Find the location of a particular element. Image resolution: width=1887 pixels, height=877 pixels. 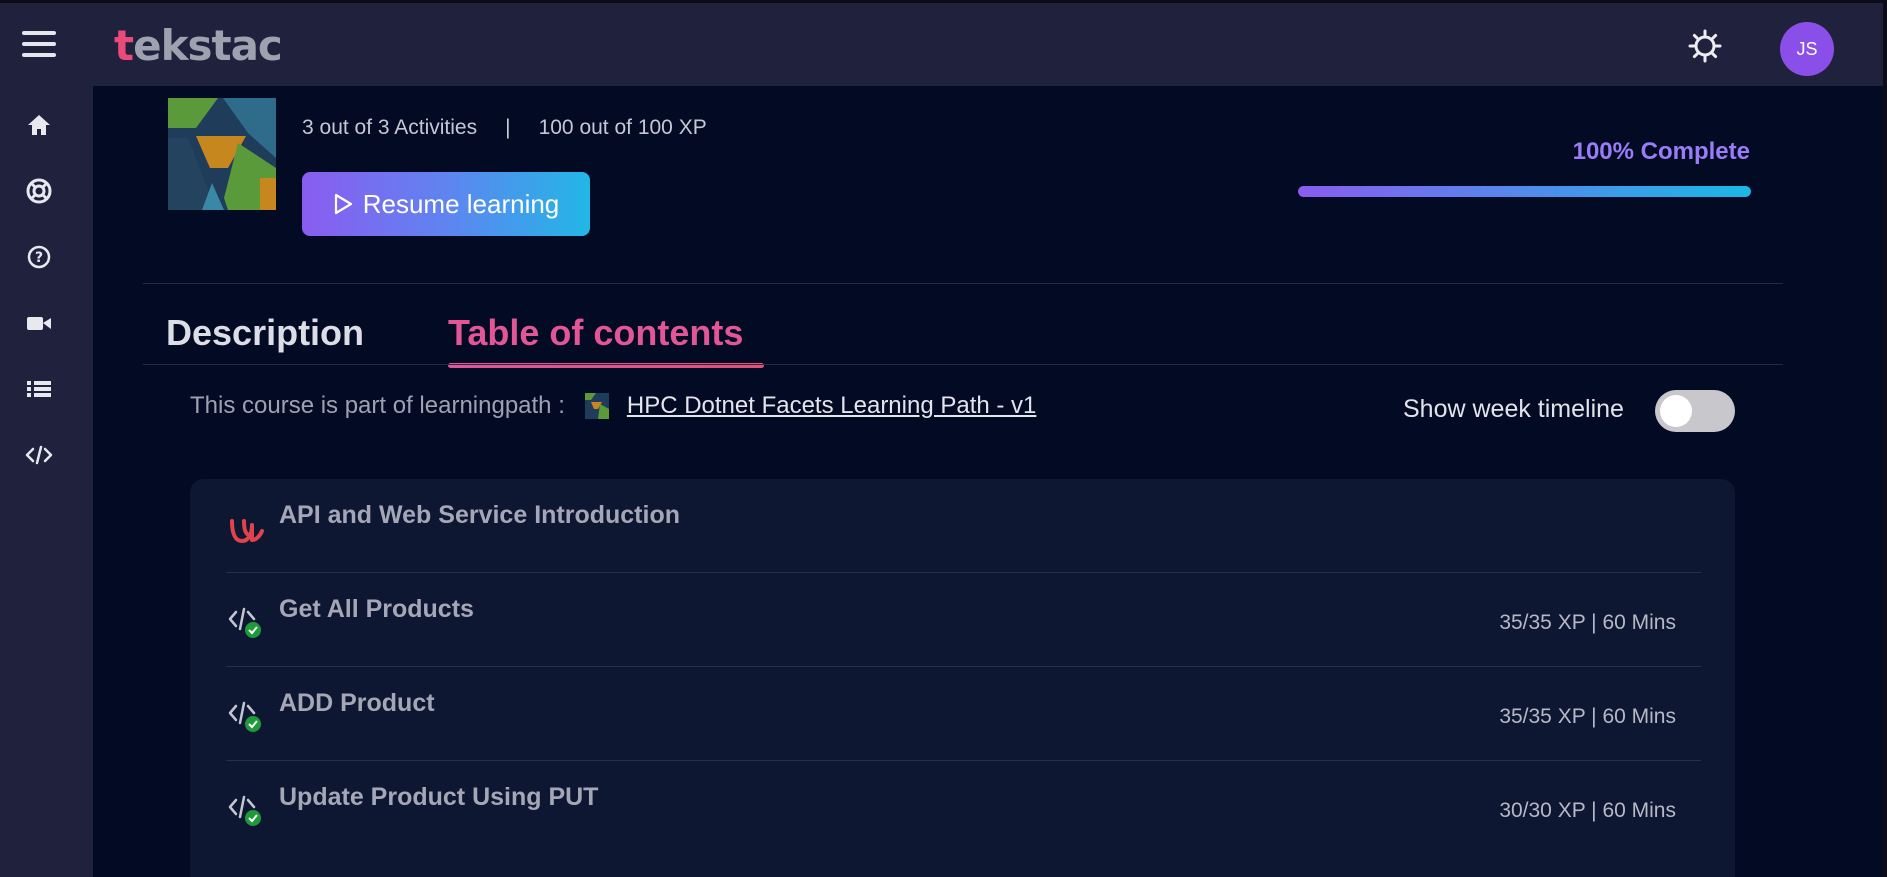

user-avatar: JS is located at coordinates (1807, 49).